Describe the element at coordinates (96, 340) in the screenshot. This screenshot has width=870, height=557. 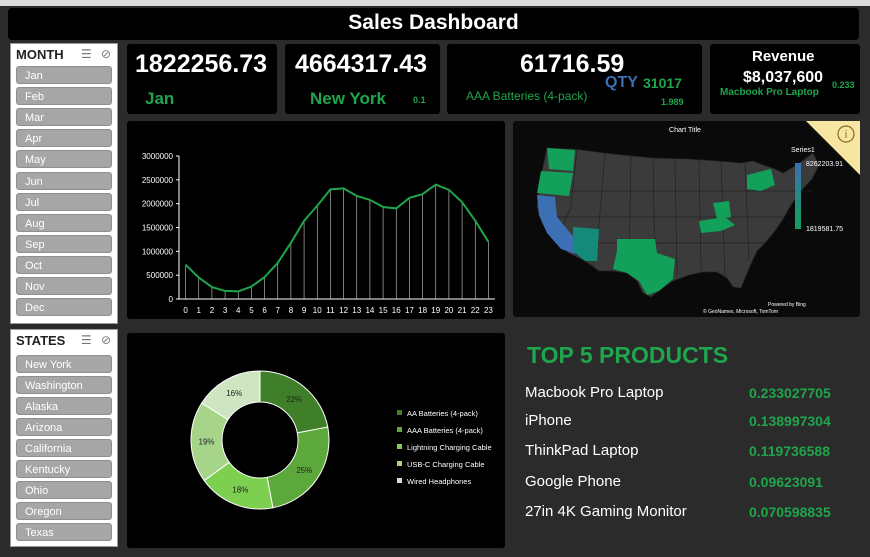
I see `slicer-tools: ☰ ⊘` at that location.